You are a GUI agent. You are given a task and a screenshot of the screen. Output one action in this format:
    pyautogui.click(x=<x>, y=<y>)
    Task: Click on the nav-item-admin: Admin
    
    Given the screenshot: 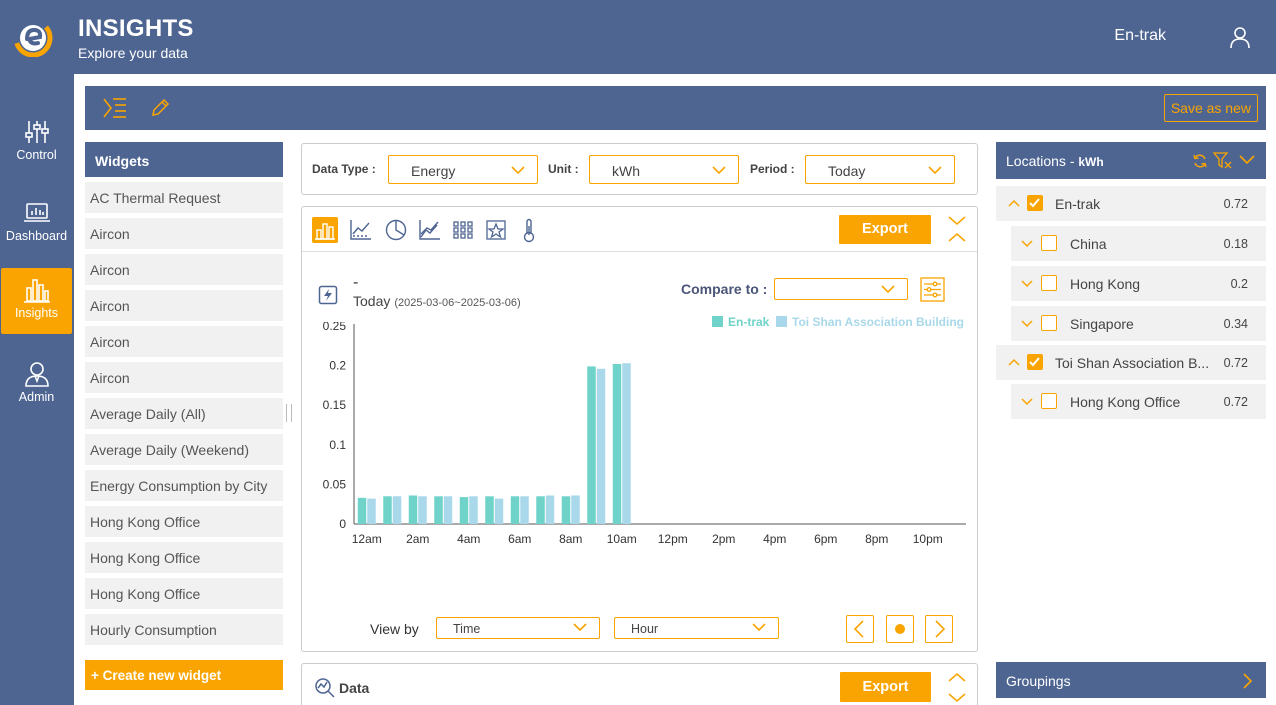 What is the action you would take?
    pyautogui.click(x=36, y=385)
    